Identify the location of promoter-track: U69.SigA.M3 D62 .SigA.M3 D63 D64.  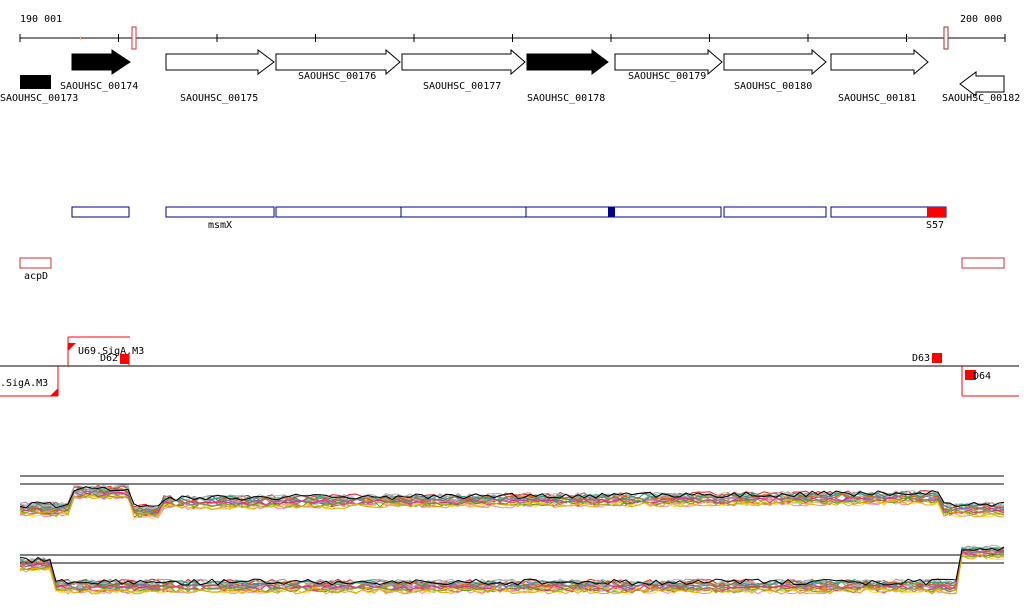
(509, 366).